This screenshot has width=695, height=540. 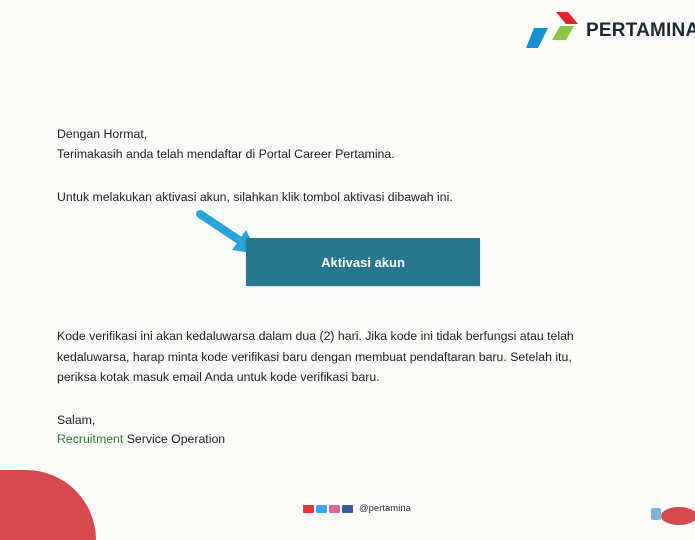 What do you see at coordinates (76, 420) in the screenshot?
I see `closing-text: Salam,` at bounding box center [76, 420].